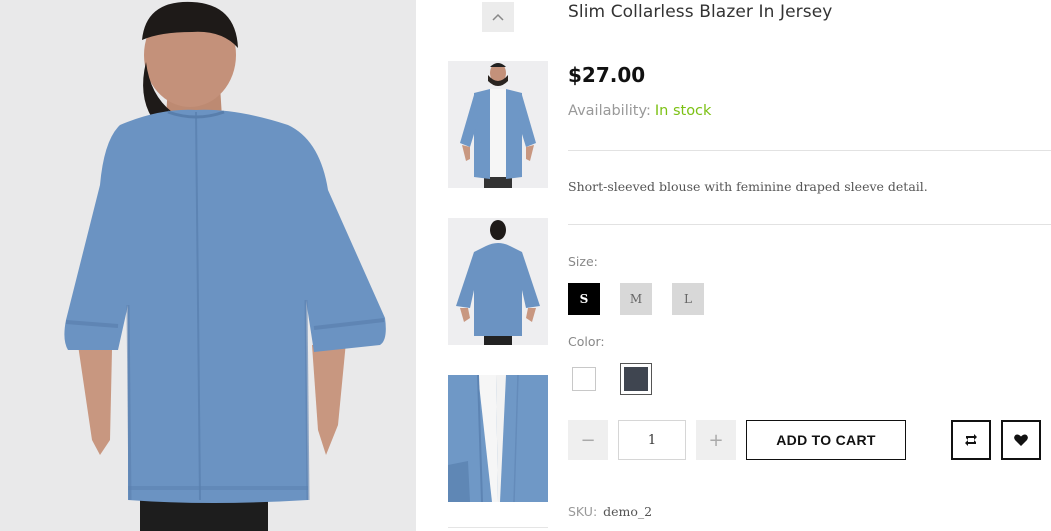 This screenshot has height=531, width=1051. What do you see at coordinates (683, 111) in the screenshot?
I see `stock-status: In stock` at bounding box center [683, 111].